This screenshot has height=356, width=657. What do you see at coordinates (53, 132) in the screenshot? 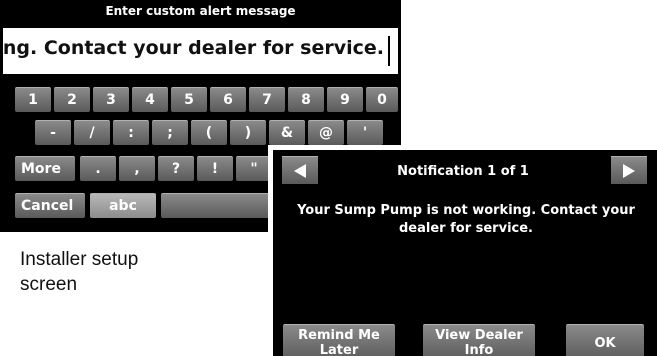
I see `key-hyphen: -` at bounding box center [53, 132].